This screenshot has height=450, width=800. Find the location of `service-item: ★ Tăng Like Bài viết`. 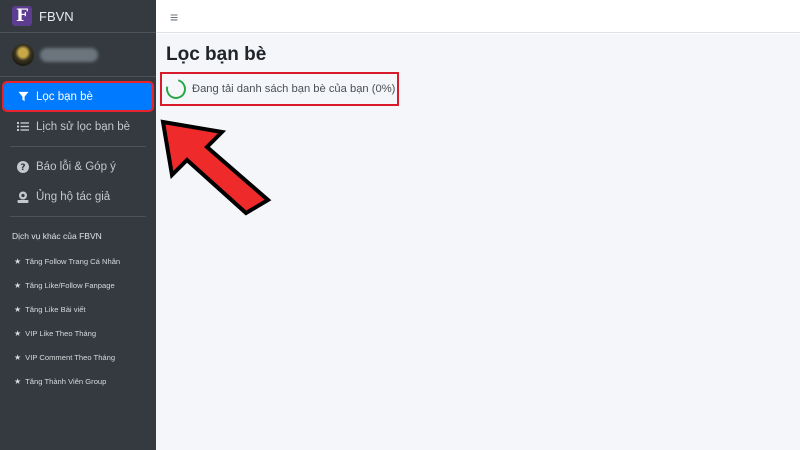

service-item: ★ Tăng Like Bài viết is located at coordinates (78, 309).